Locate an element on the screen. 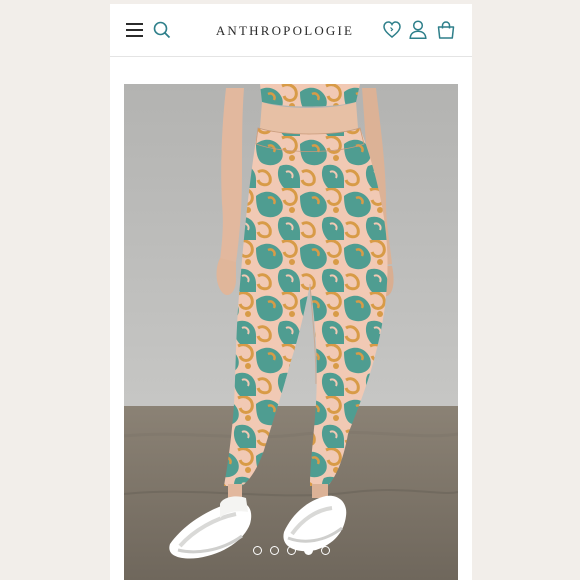 The height and width of the screenshot is (580, 580). carousel-dots is located at coordinates (291, 550).